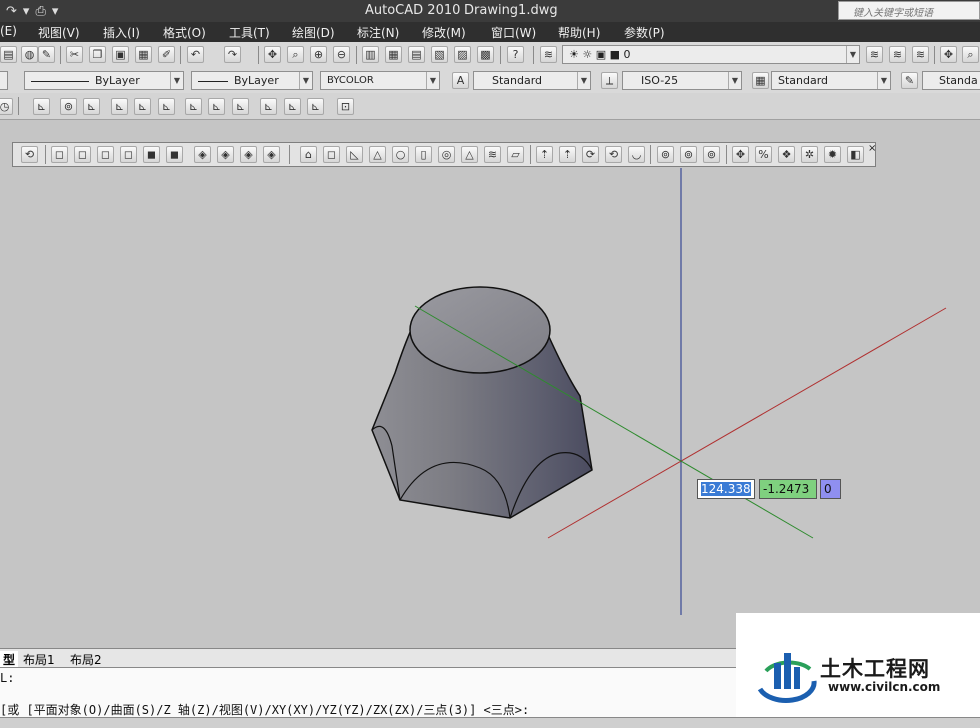  What do you see at coordinates (354, 154) in the screenshot?
I see `wedge-icon: ◺` at bounding box center [354, 154].